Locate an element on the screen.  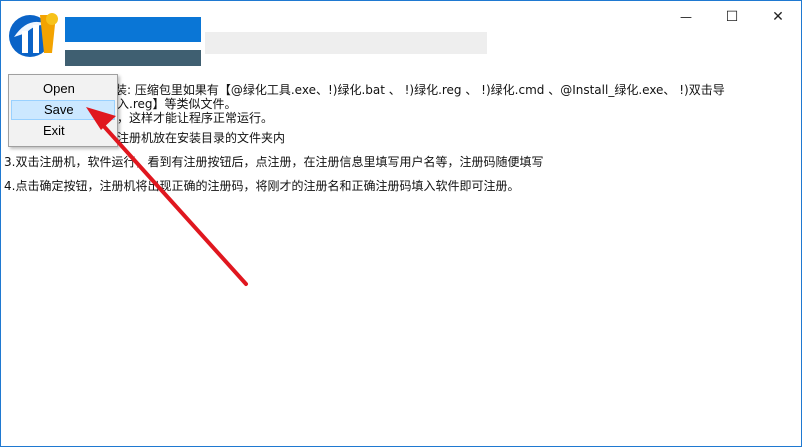
minimize-icon: — is located at coordinates (686, 17).